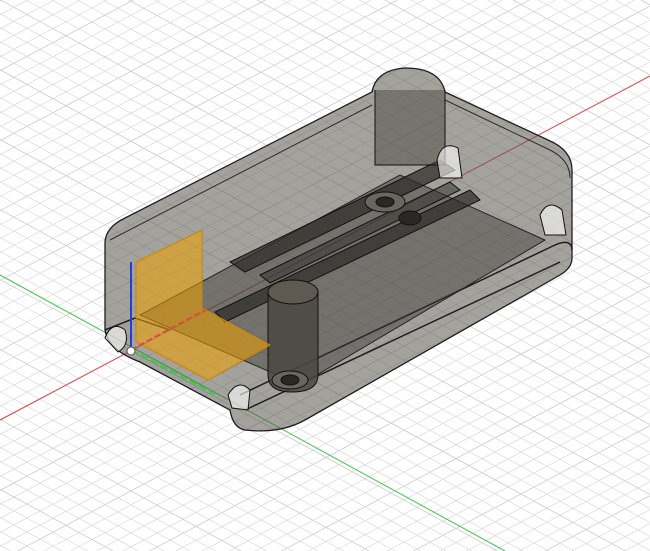 The height and width of the screenshot is (551, 650). What do you see at coordinates (449, 162) in the screenshot?
I see `corner-notch-back` at bounding box center [449, 162].